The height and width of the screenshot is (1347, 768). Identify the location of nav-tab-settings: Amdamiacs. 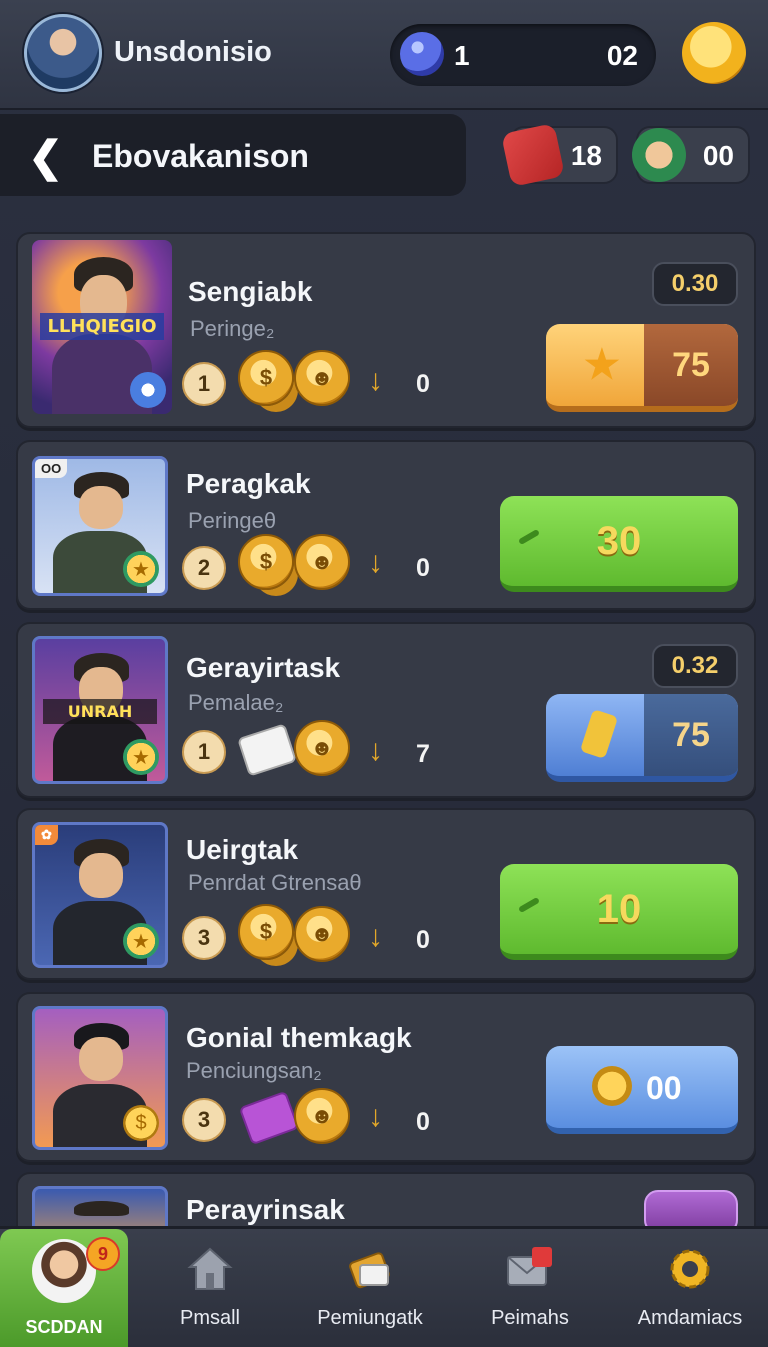
(690, 1288).